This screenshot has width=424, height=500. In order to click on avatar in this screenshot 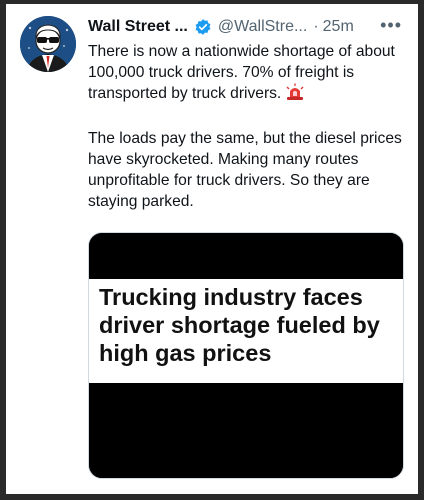, I will do `click(48, 44)`.